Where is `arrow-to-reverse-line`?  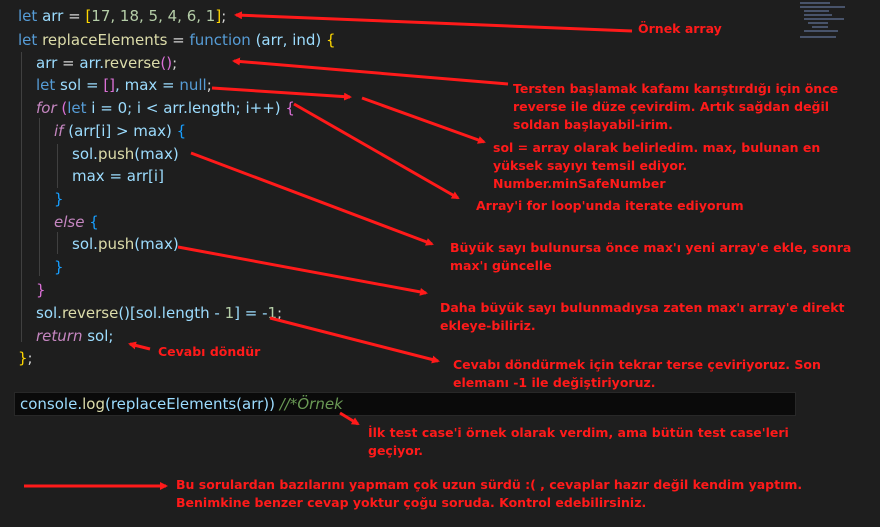
arrow-to-reverse-line is located at coordinates (370, 71).